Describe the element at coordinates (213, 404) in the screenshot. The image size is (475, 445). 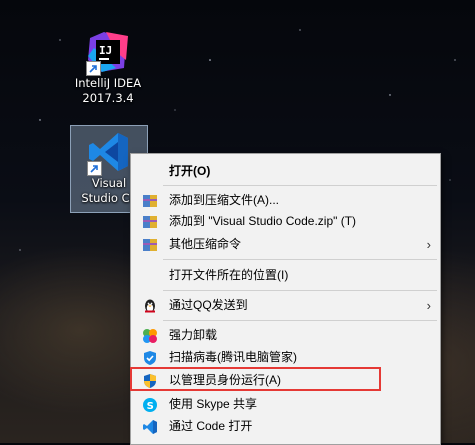
I see `menu-item-label: 使用 Skype 共享` at that location.